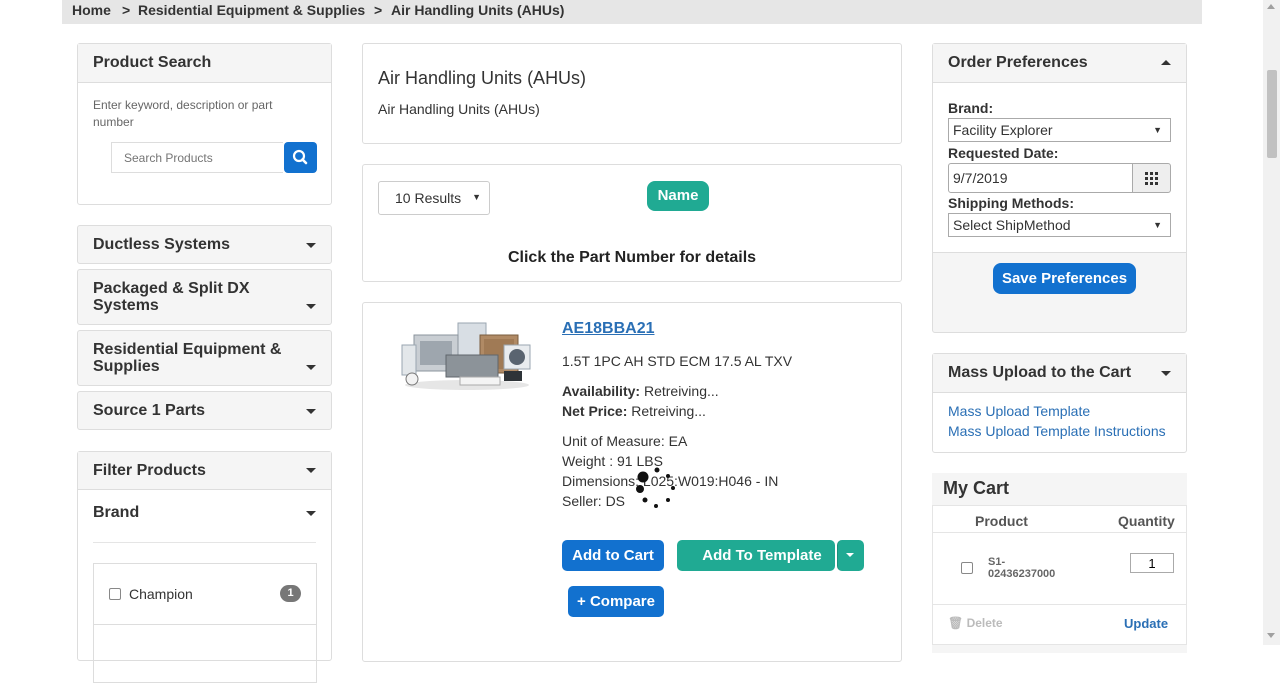 Image resolution: width=1280 pixels, height=683 pixels. I want to click on cart-item-checkbox, so click(967, 568).